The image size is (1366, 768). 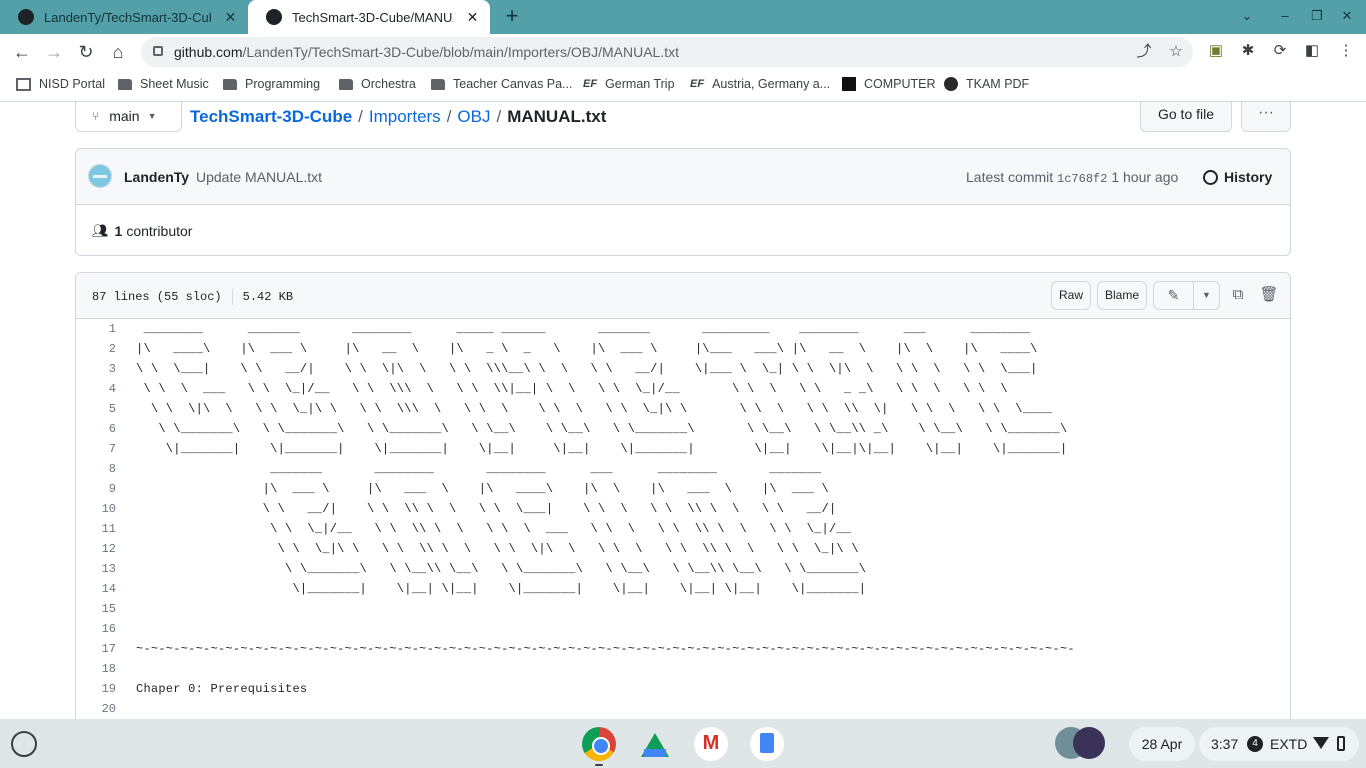 What do you see at coordinates (683, 669) in the screenshot?
I see `code-line: 18` at bounding box center [683, 669].